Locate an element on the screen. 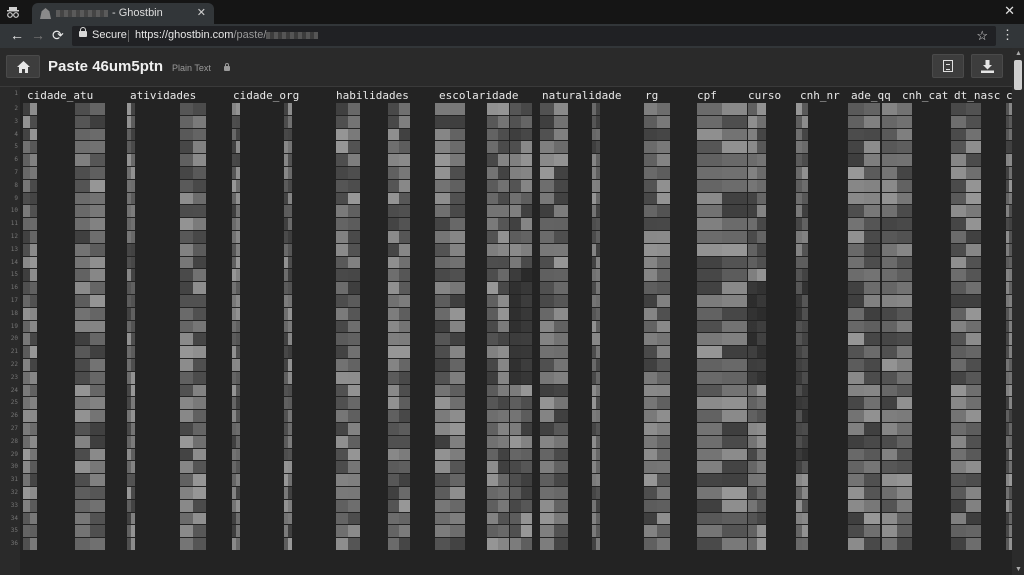 The height and width of the screenshot is (575, 1024). scroll-down-icon: ▼ is located at coordinates (1018, 569).